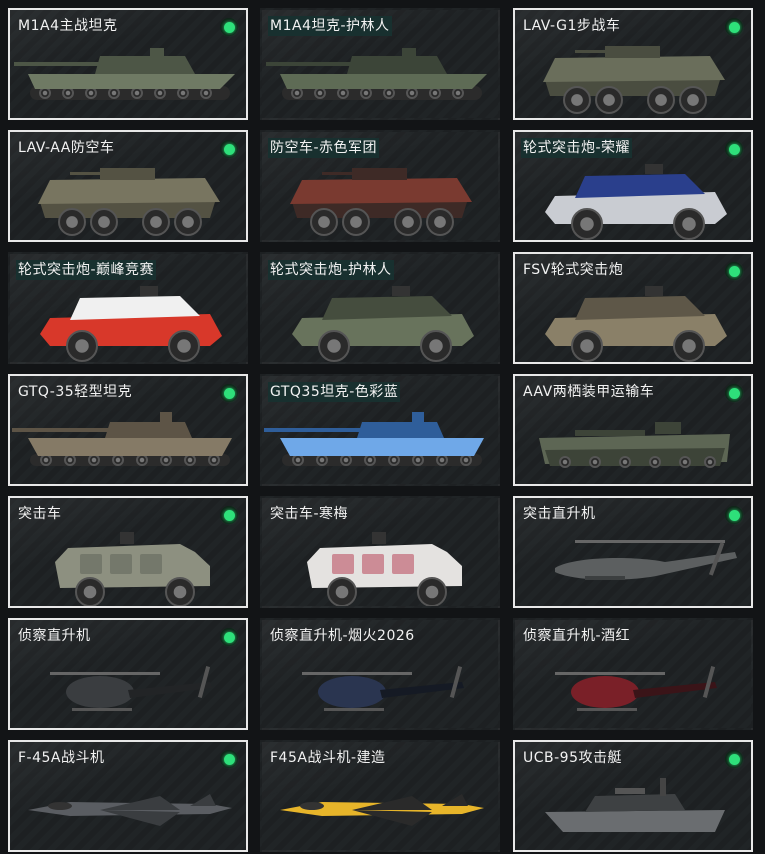  I want to click on boat-vehicle-icon, so click(633, 808).